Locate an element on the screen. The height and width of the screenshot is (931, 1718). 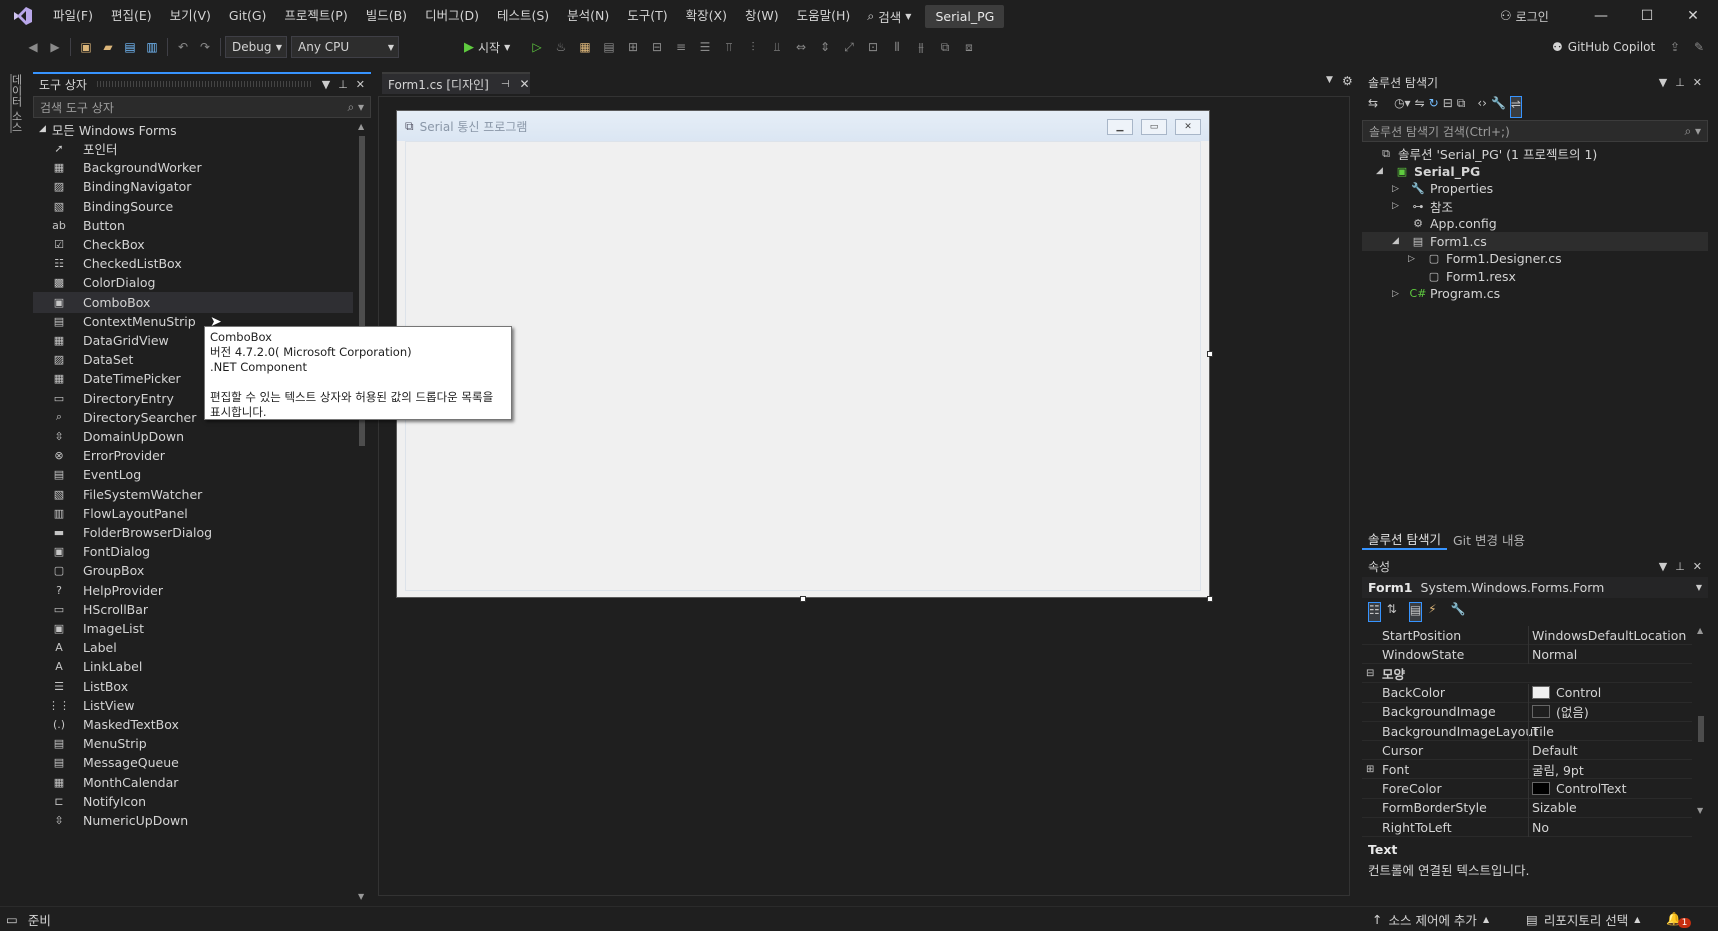
object-selector-dropdown: Form1 System.Windows.Forms.Form ▼ is located at coordinates (1535, 587).